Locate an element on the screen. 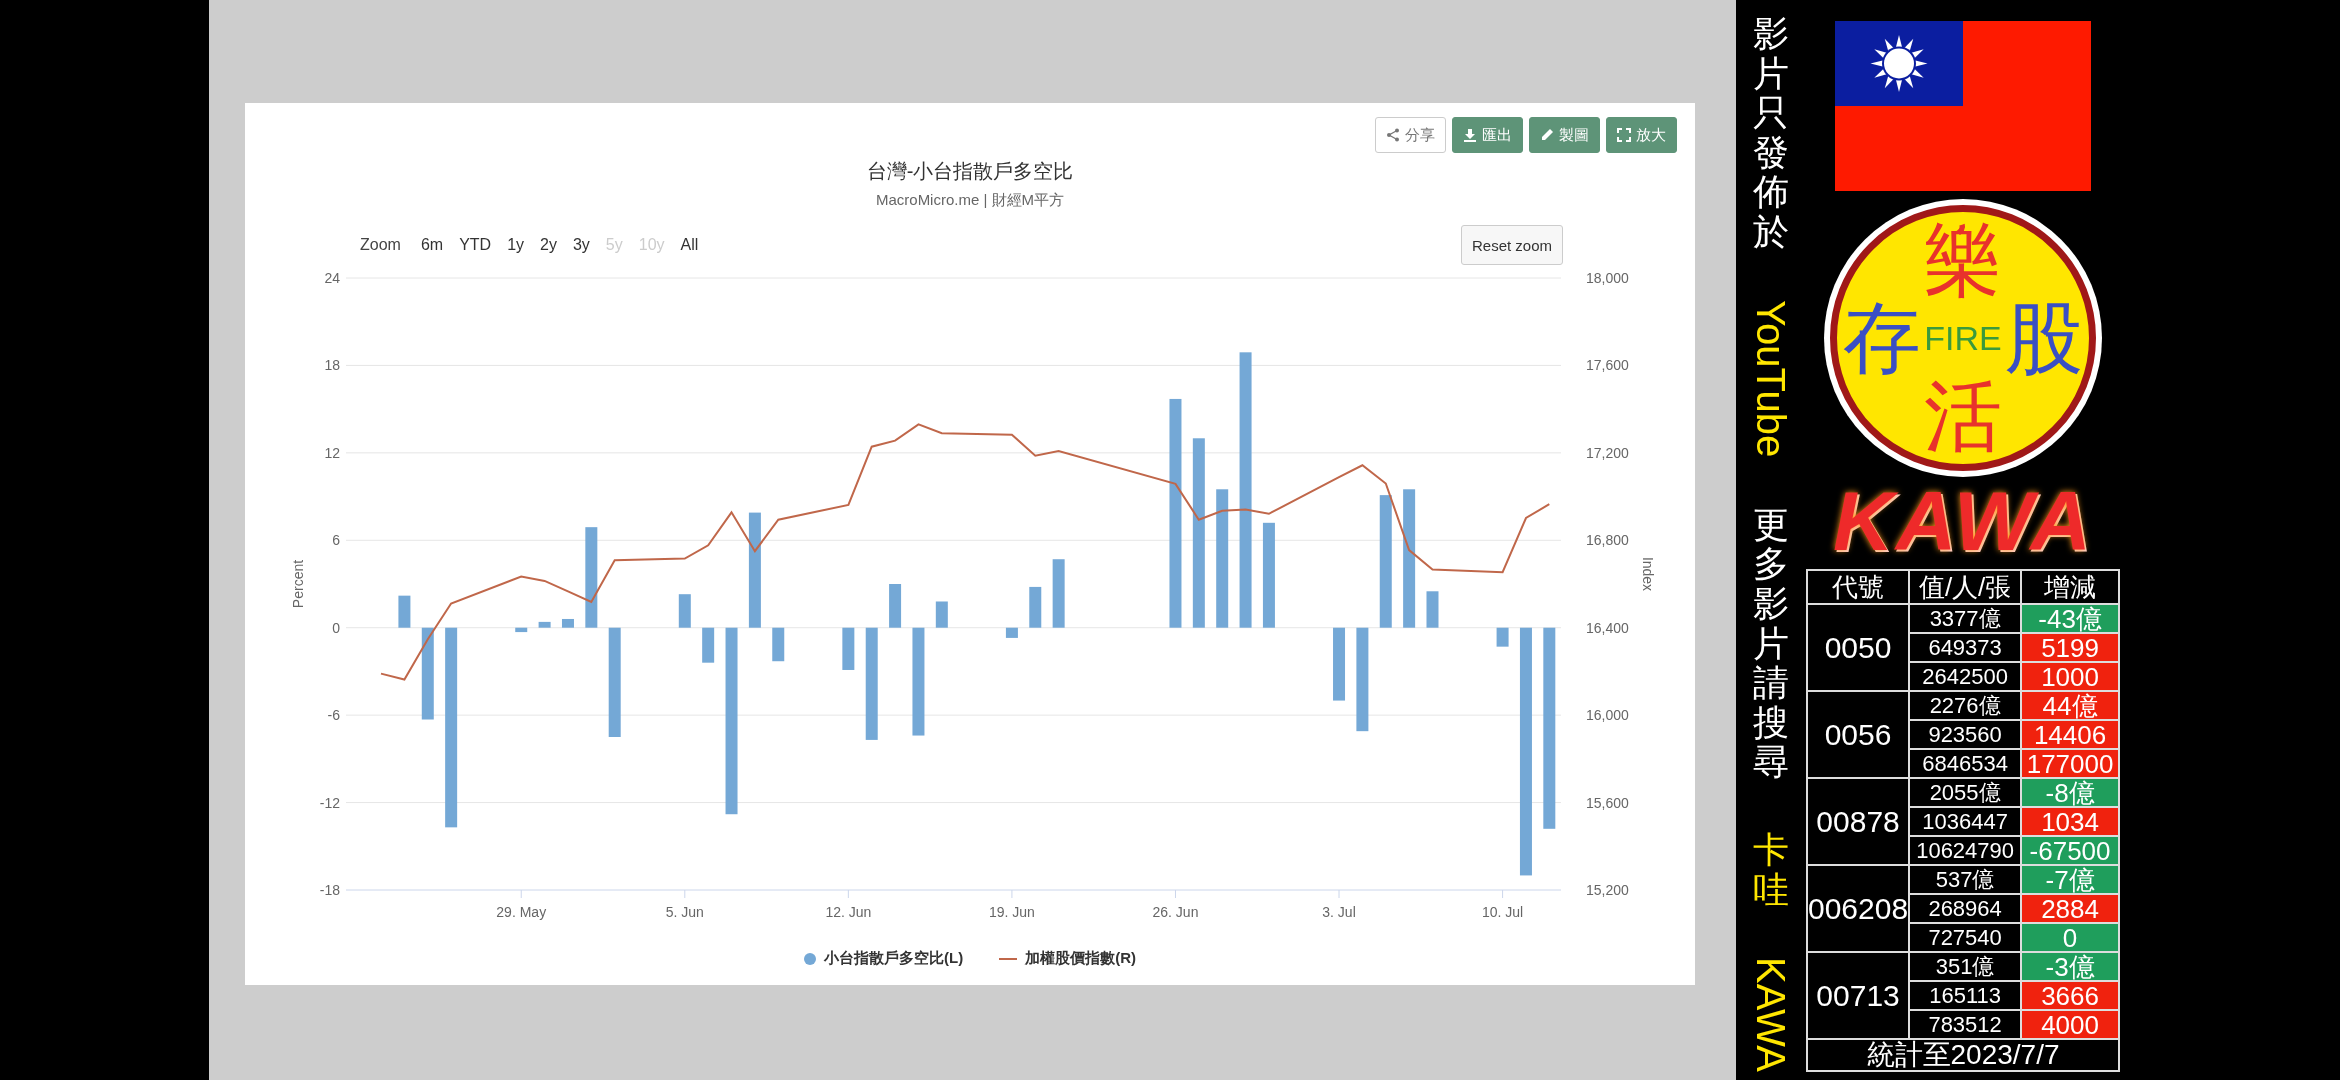  table-cell: 3377億 is located at coordinates (1965, 618).